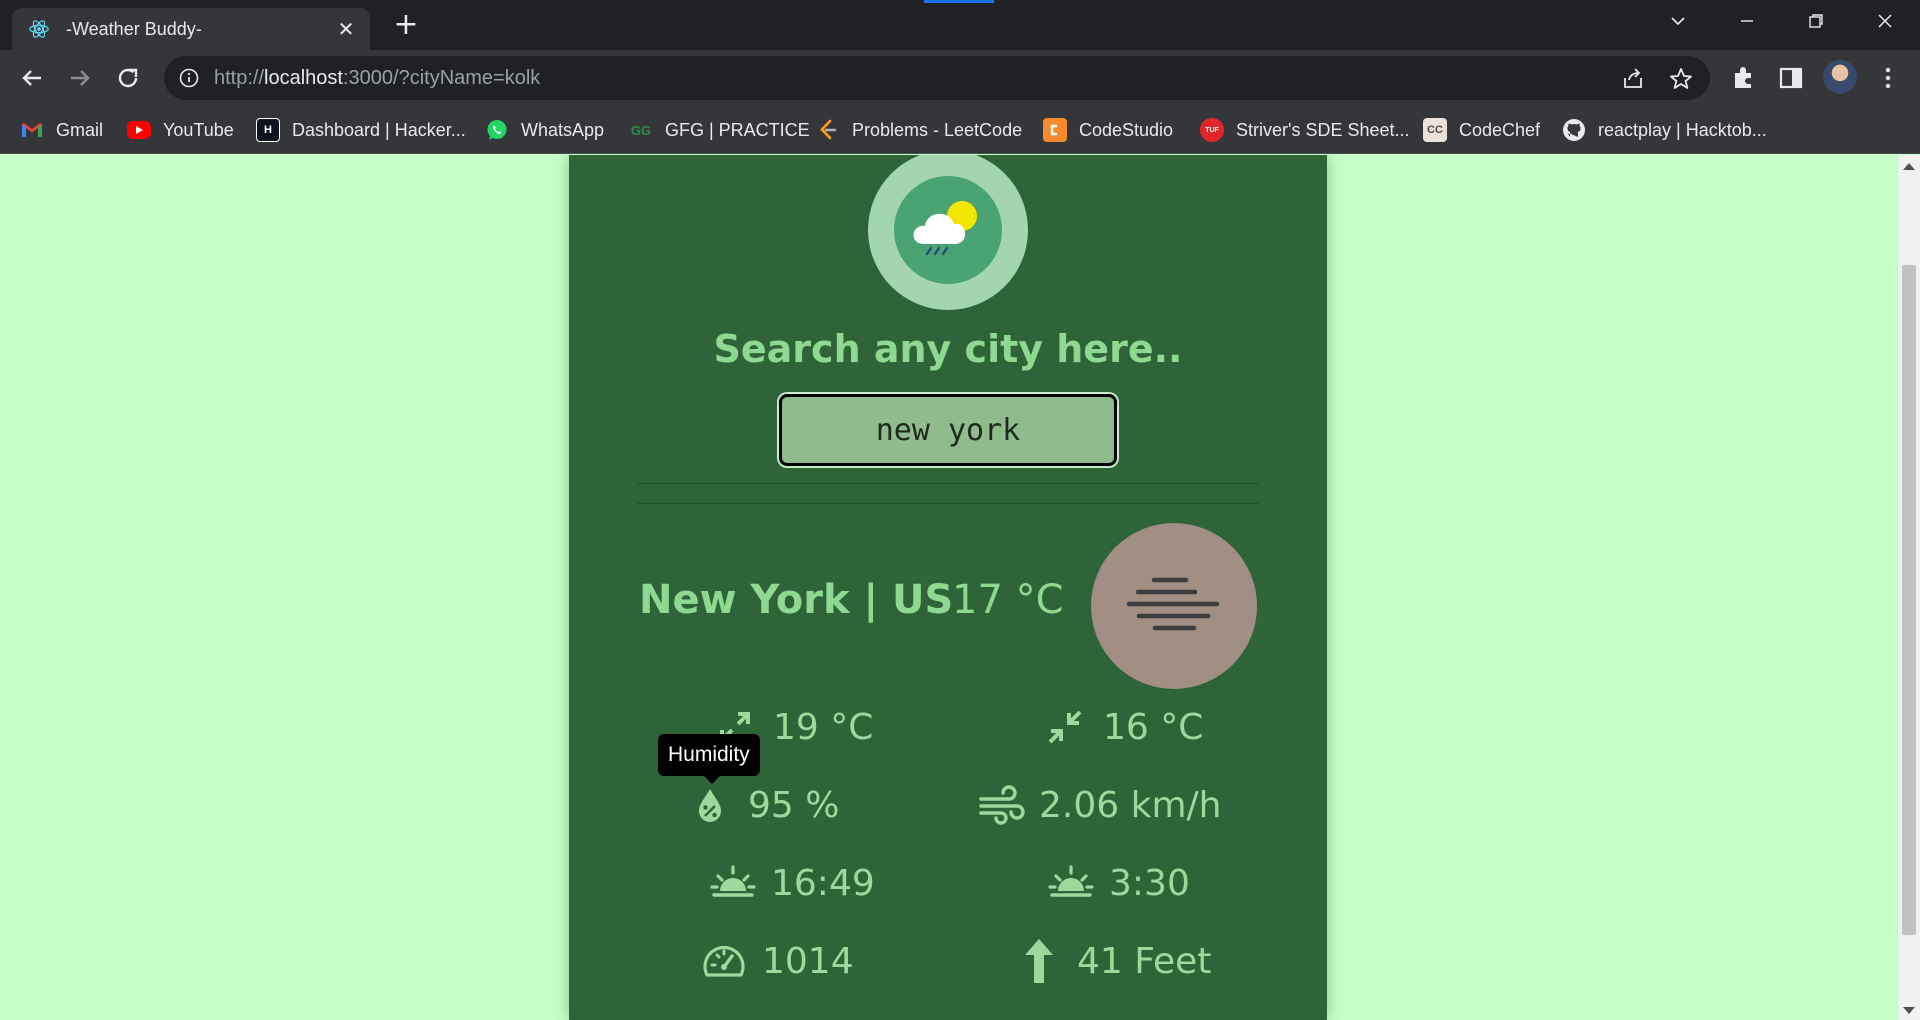 Image resolution: width=1920 pixels, height=1020 pixels. I want to click on tab-bar: -Weather Buddy- ✕ +, so click(960, 25).